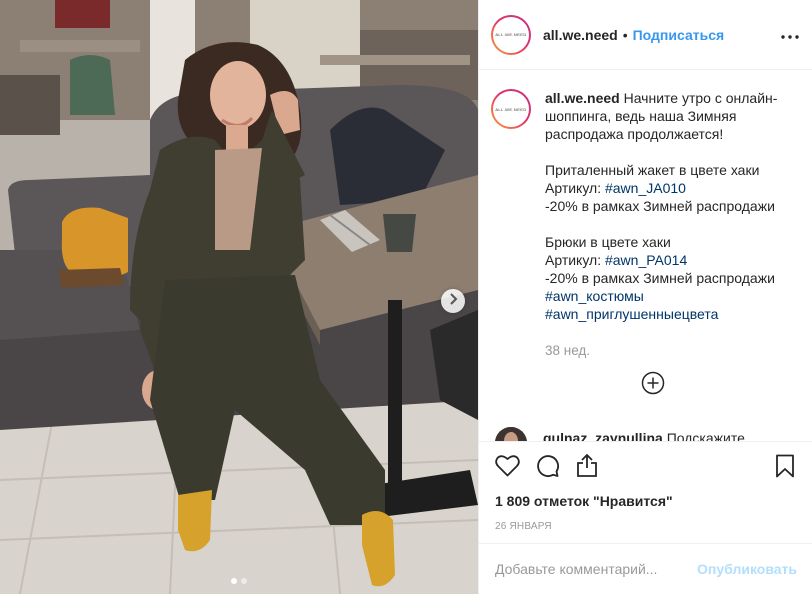 This screenshot has width=812, height=594. I want to click on bookmark-icon, so click(785, 468).